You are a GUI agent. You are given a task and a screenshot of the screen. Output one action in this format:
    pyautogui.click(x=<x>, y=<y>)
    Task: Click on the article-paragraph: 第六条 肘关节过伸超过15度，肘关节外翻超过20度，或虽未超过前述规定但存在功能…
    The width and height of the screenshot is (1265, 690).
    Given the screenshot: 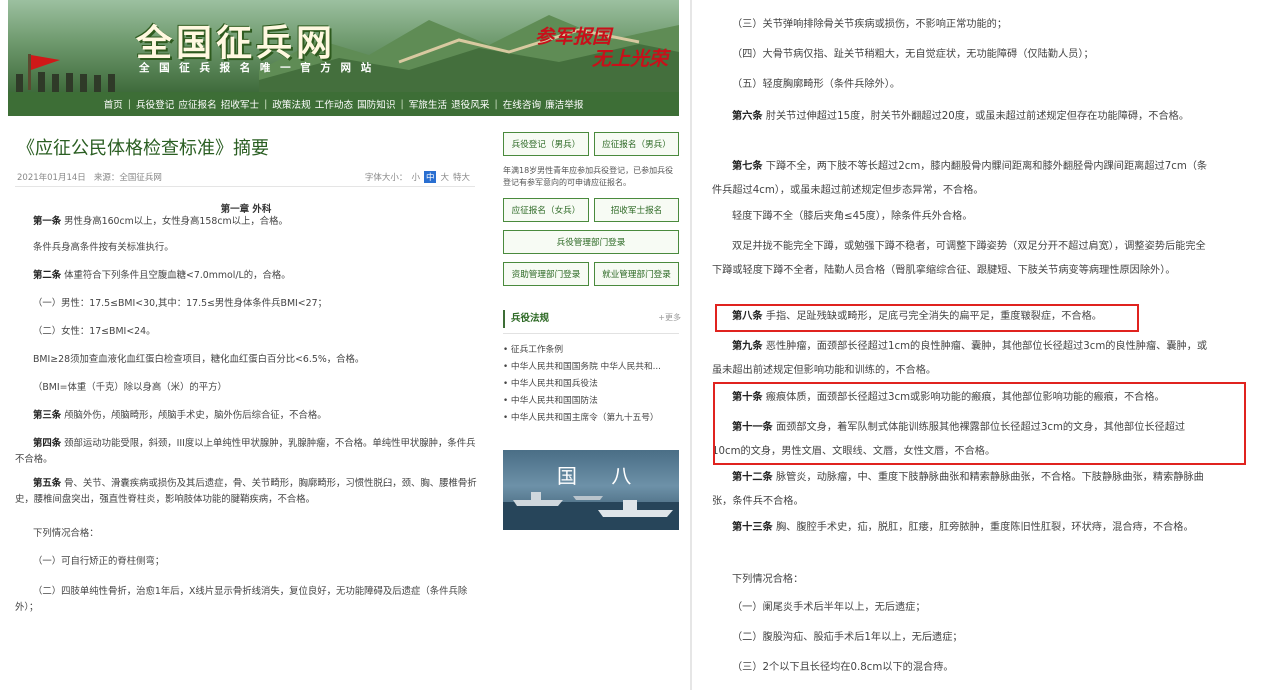 What is the action you would take?
    pyautogui.click(x=962, y=117)
    